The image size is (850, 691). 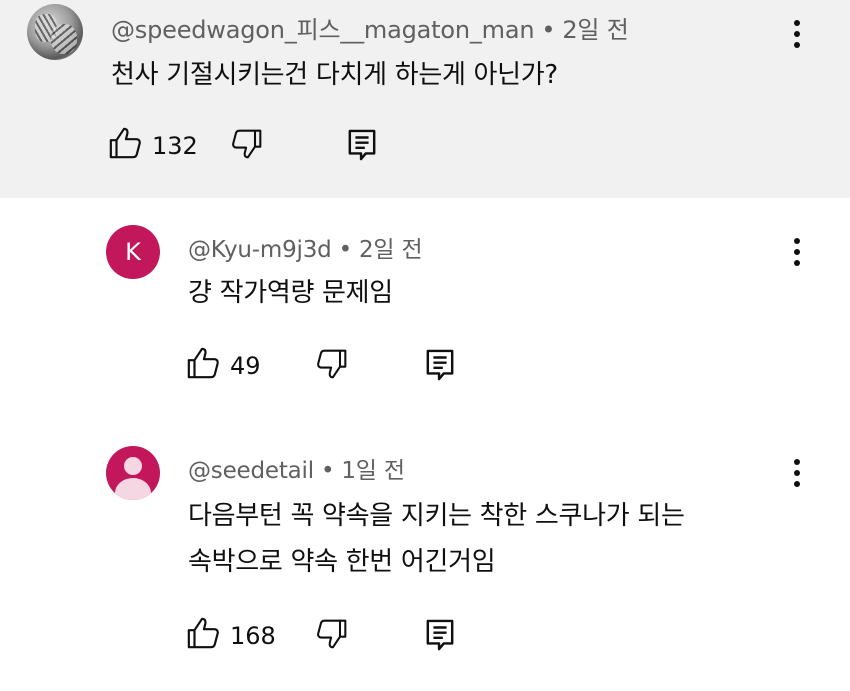 I want to click on author-name: @seedetail, so click(x=251, y=471).